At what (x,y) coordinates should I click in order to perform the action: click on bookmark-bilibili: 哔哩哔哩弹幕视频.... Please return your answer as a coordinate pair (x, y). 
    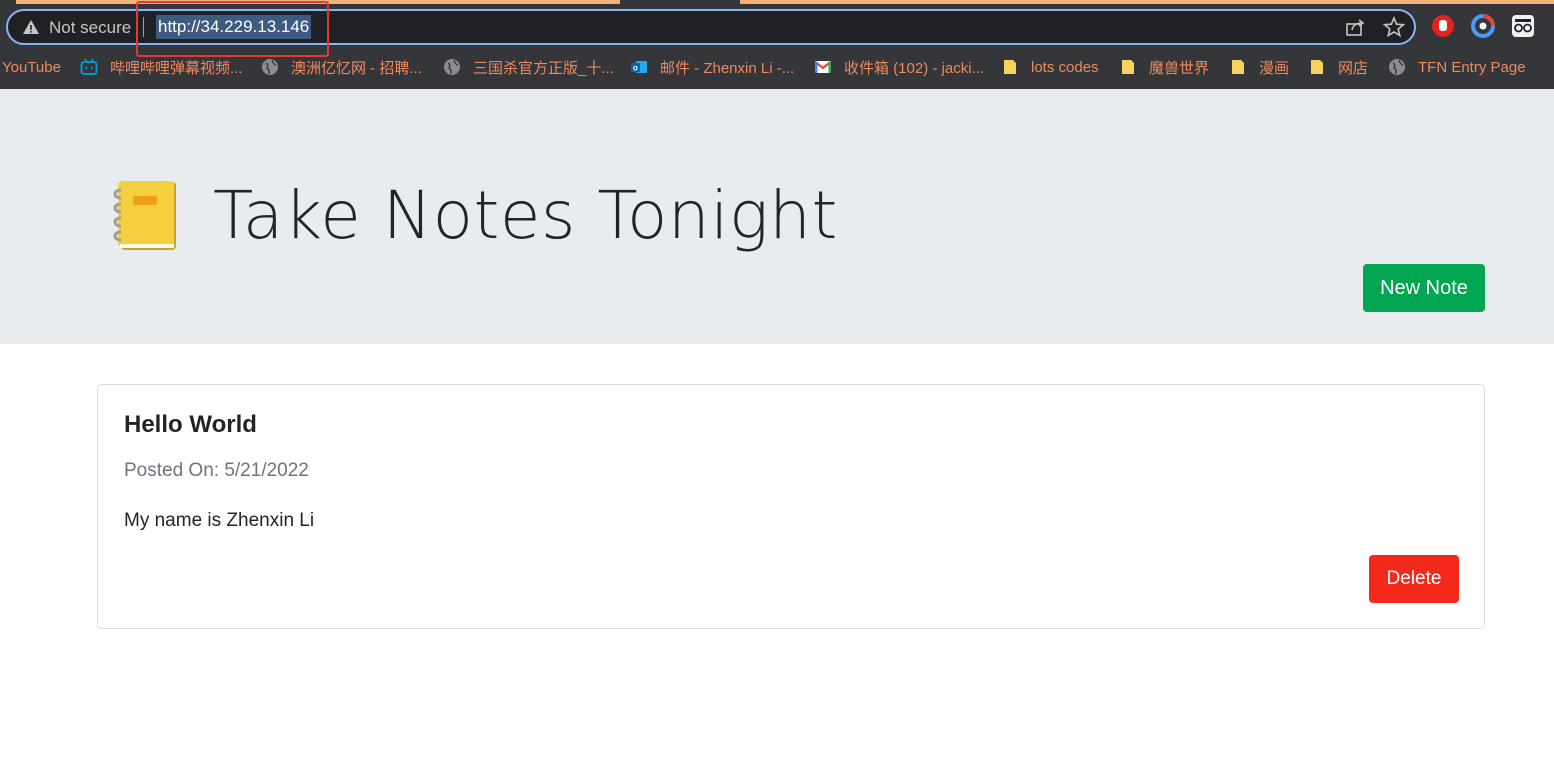
    Looking at the image, I should click on (161, 67).